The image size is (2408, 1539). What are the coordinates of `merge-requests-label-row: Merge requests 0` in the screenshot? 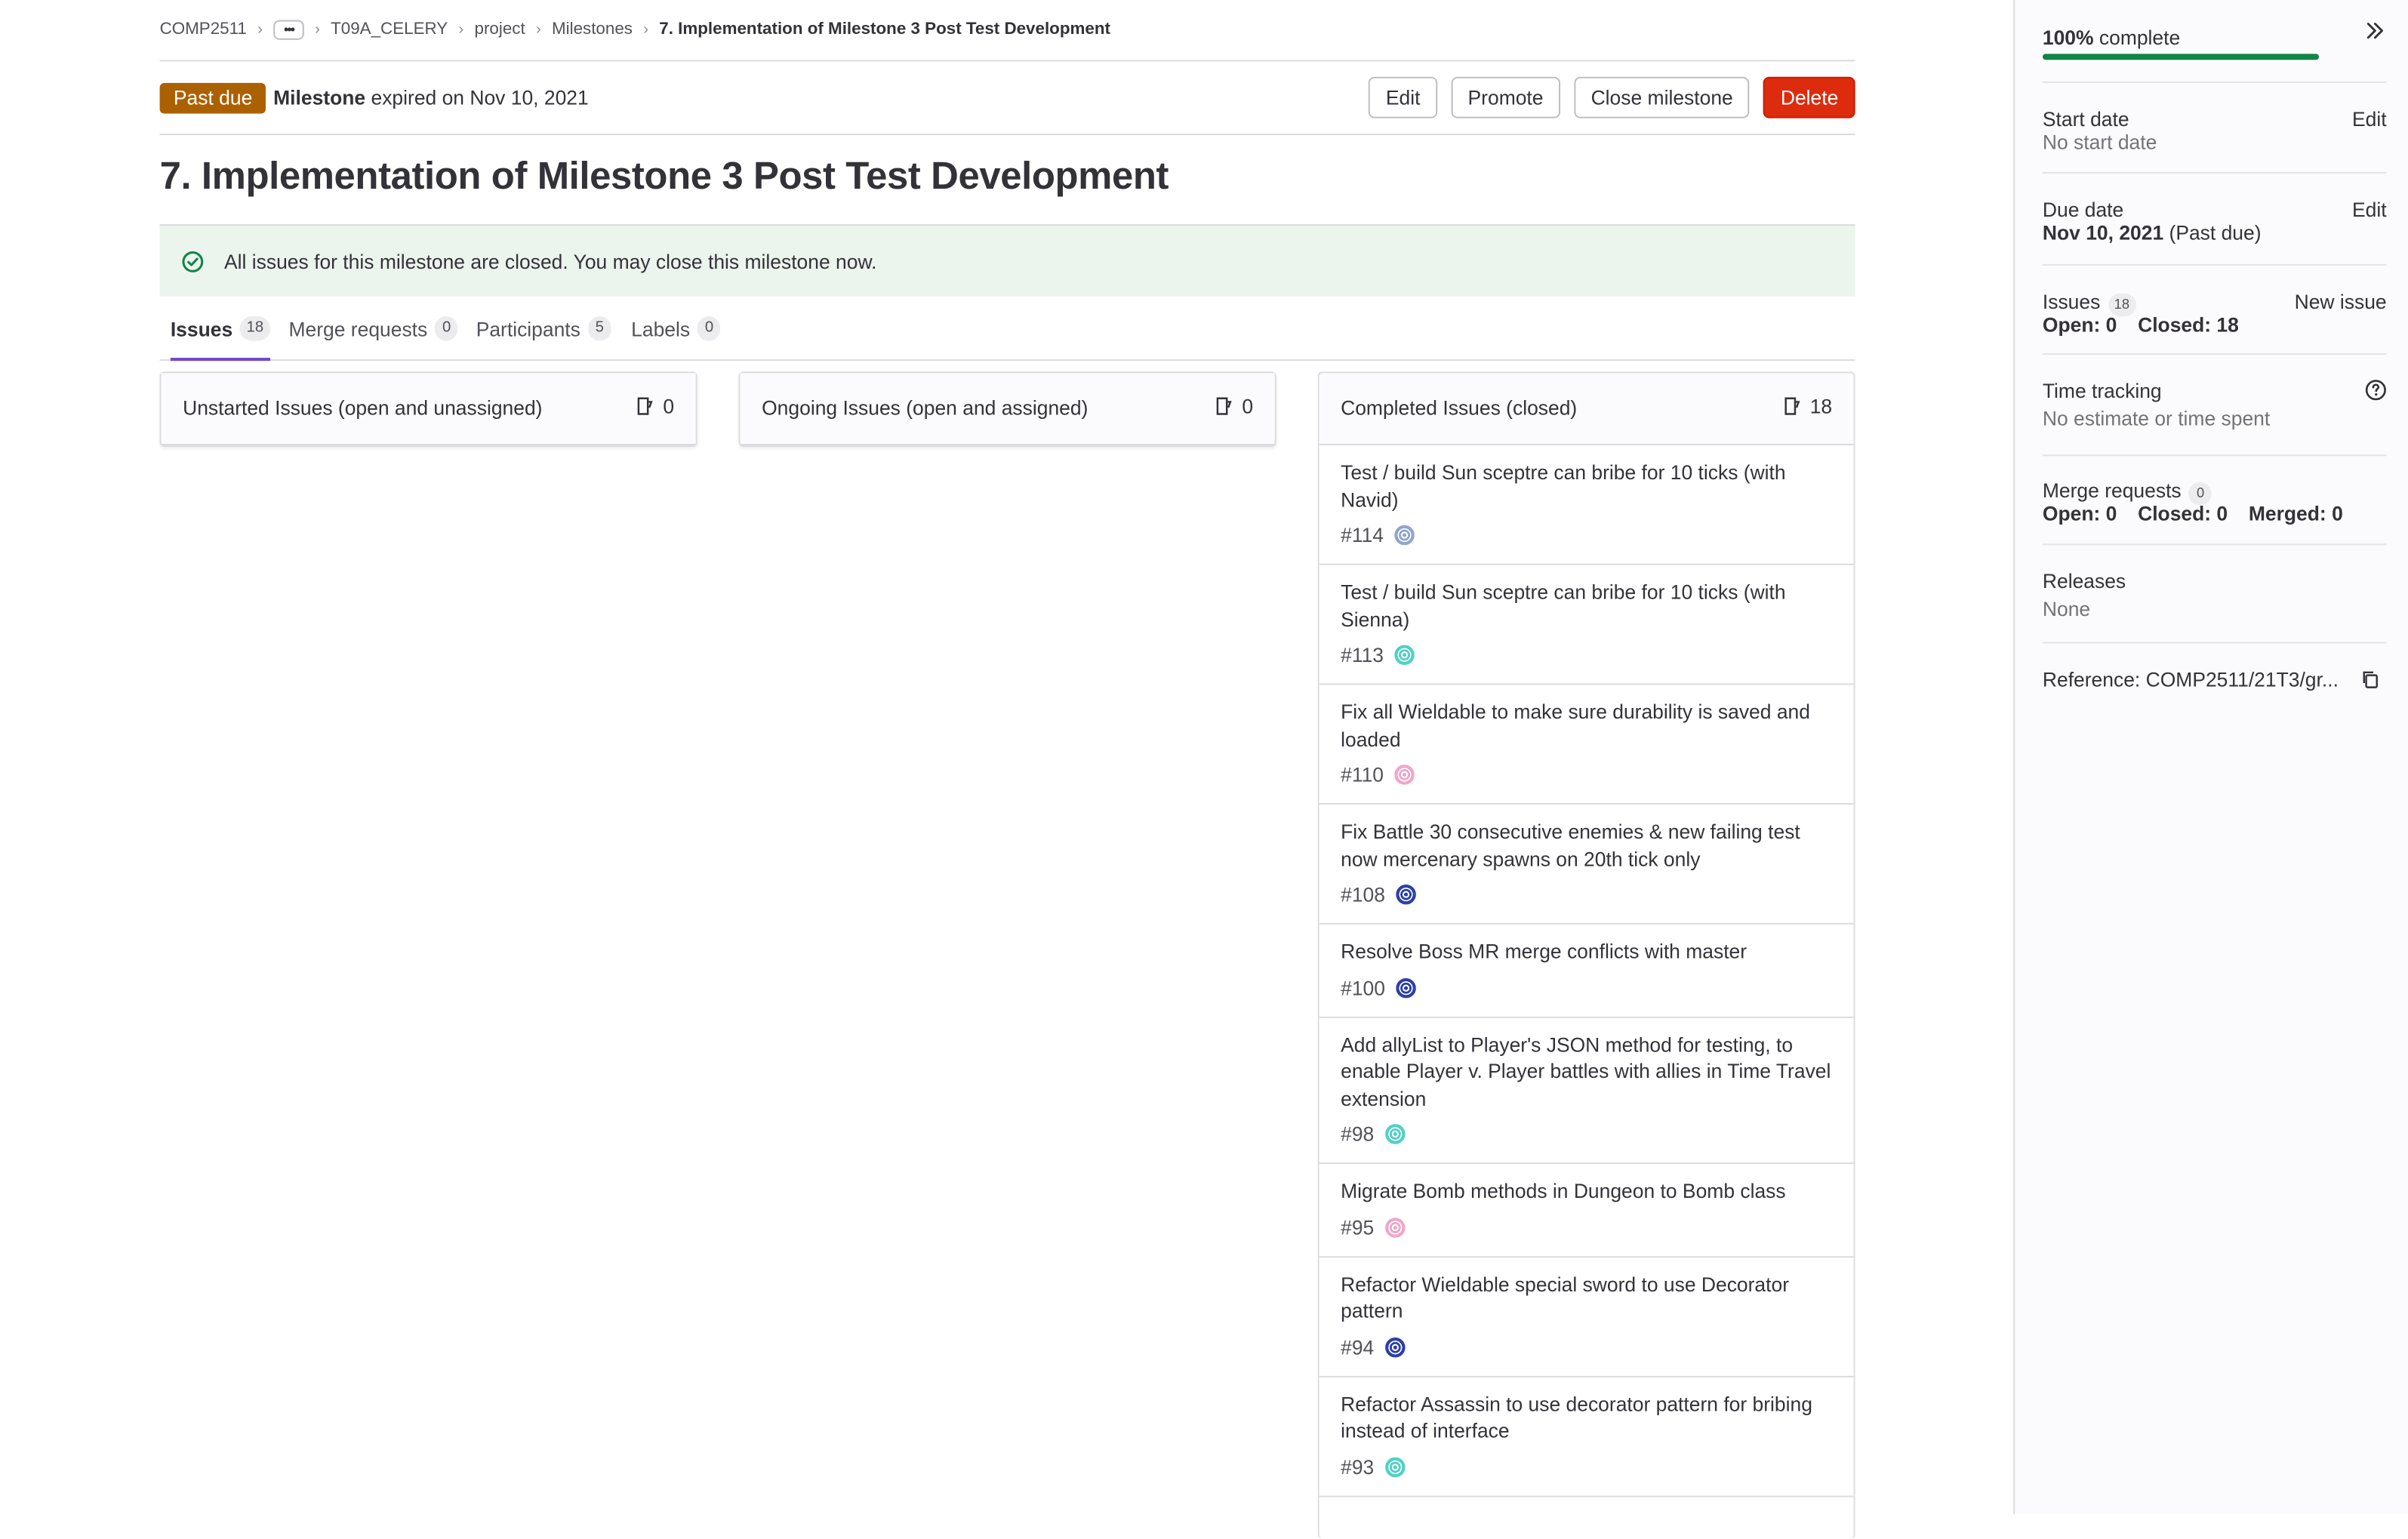 It's located at (2127, 492).